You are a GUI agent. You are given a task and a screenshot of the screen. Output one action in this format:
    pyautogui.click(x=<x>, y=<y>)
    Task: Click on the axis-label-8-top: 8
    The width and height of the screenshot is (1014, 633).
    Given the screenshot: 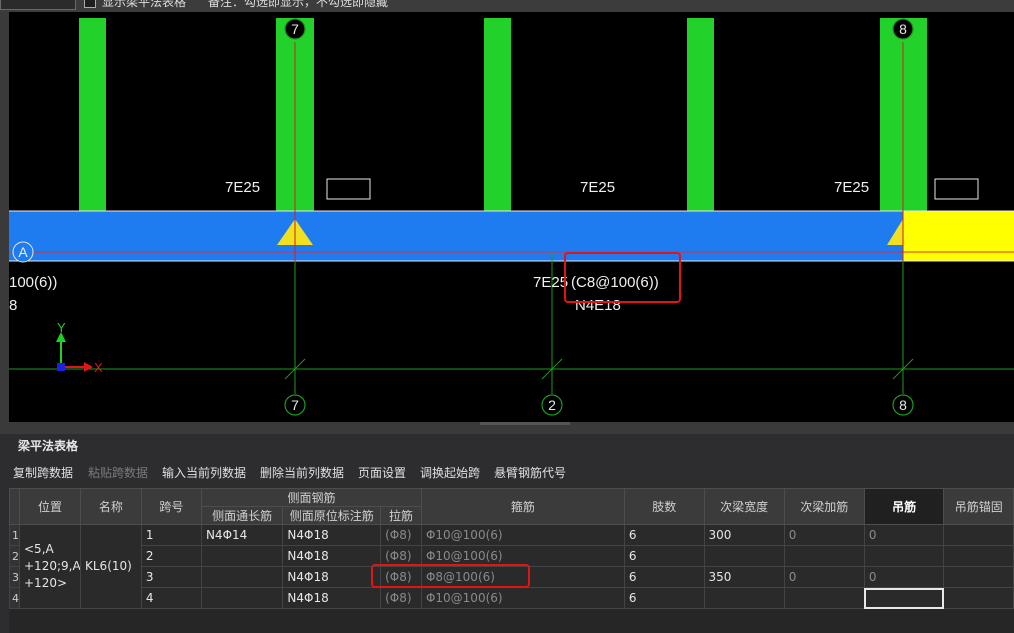 What is the action you would take?
    pyautogui.click(x=903, y=29)
    